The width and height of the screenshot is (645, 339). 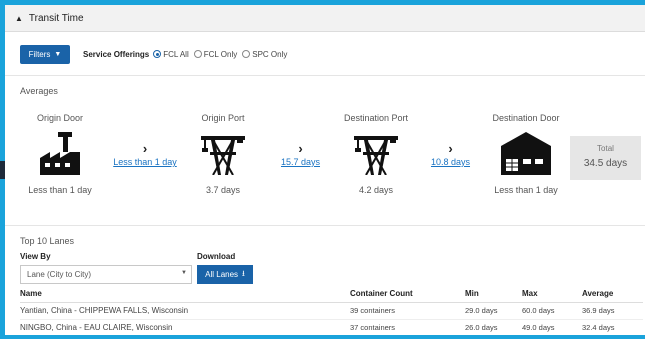 I want to click on transition-link: Less than 1 day, so click(x=145, y=162).